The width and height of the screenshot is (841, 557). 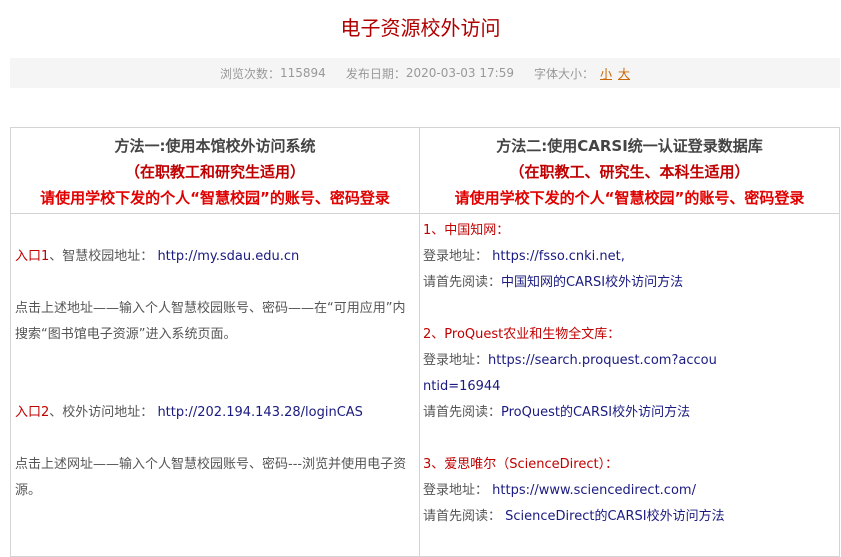 I want to click on sciencedirect-read-label: 请首先阅读：, so click(x=462, y=516).